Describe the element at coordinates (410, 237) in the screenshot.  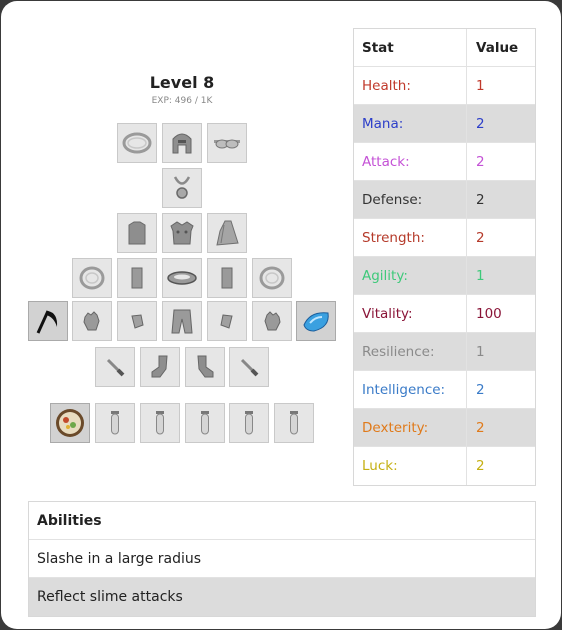
I see `stat-label: Strength:` at that location.